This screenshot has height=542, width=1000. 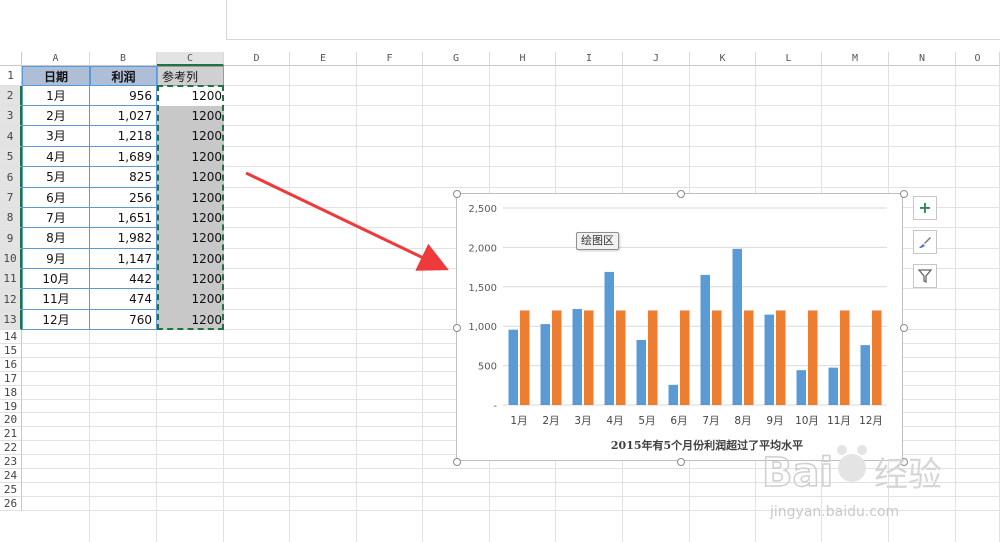 What do you see at coordinates (56, 299) in the screenshot?
I see `month-cell: 11月` at bounding box center [56, 299].